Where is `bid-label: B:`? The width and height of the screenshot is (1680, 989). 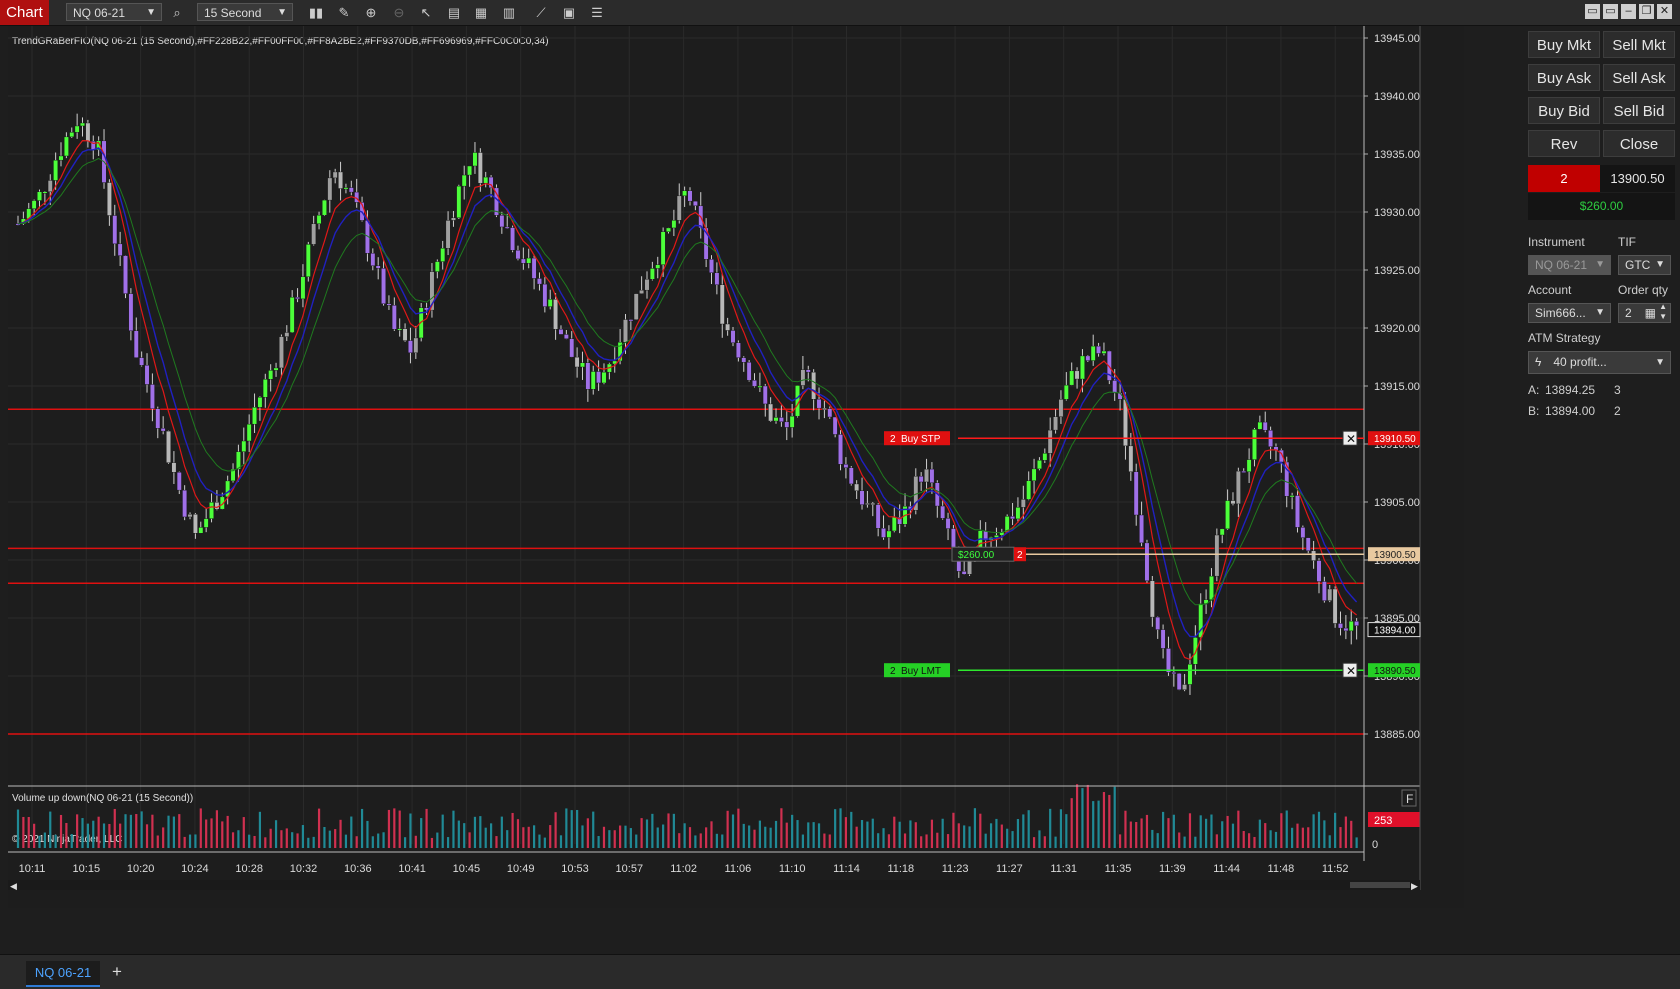 bid-label: B: is located at coordinates (1534, 411).